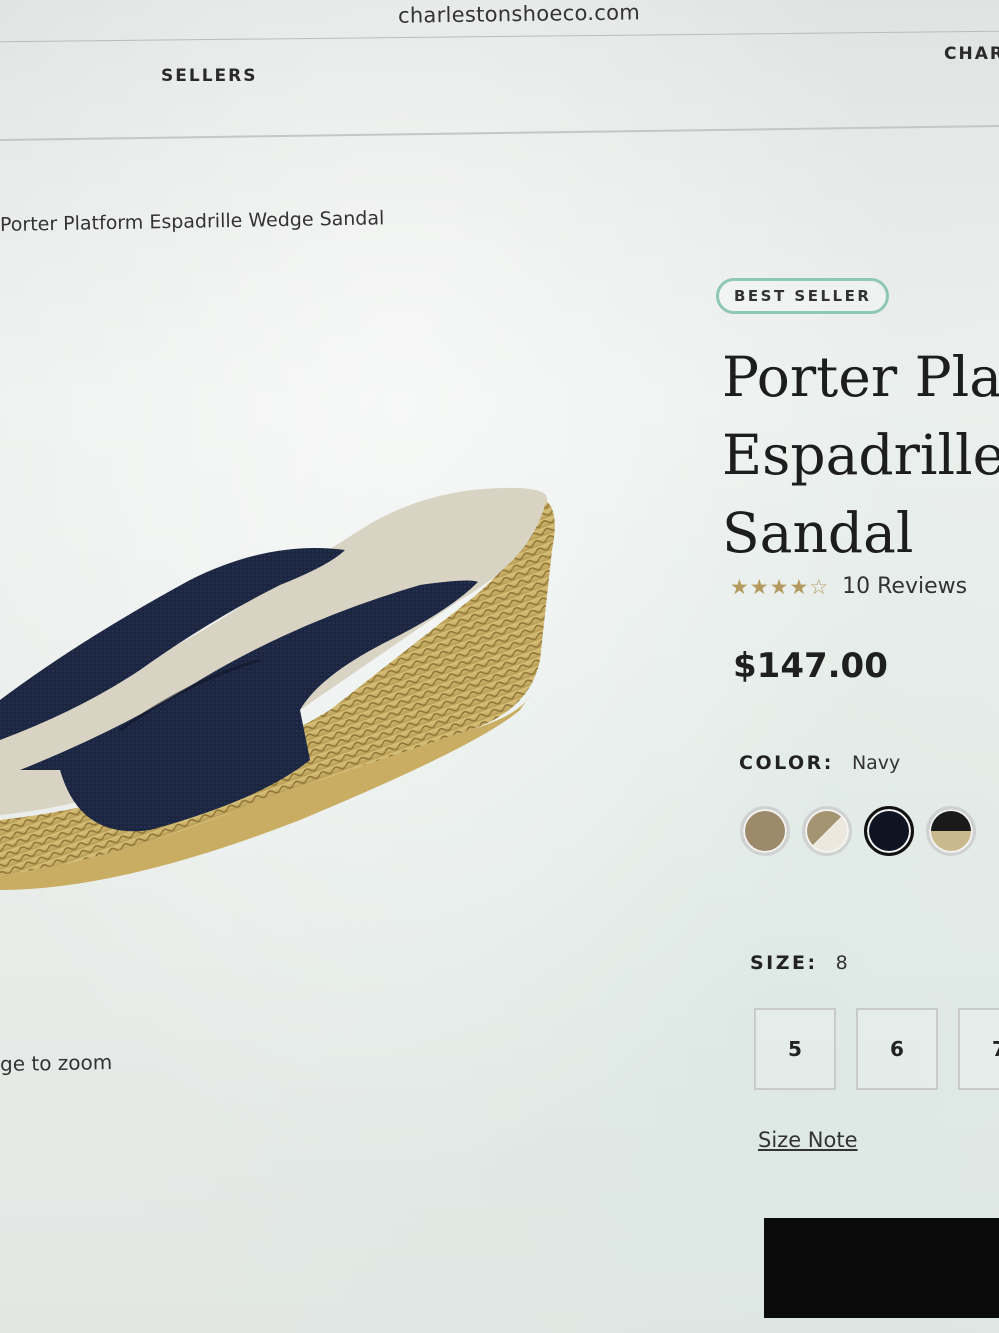 Image resolution: width=999 pixels, height=1333 pixels. I want to click on size-option-7: 7, so click(978, 1049).